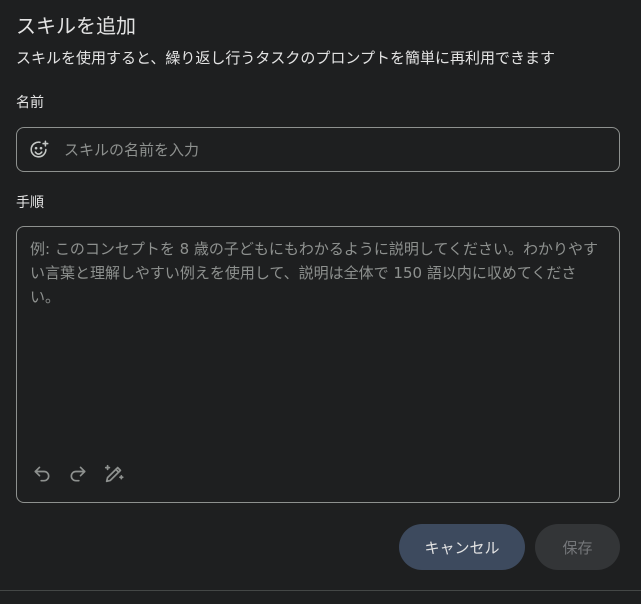 This screenshot has height=604, width=641. I want to click on editor-toolbar, so click(78, 474).